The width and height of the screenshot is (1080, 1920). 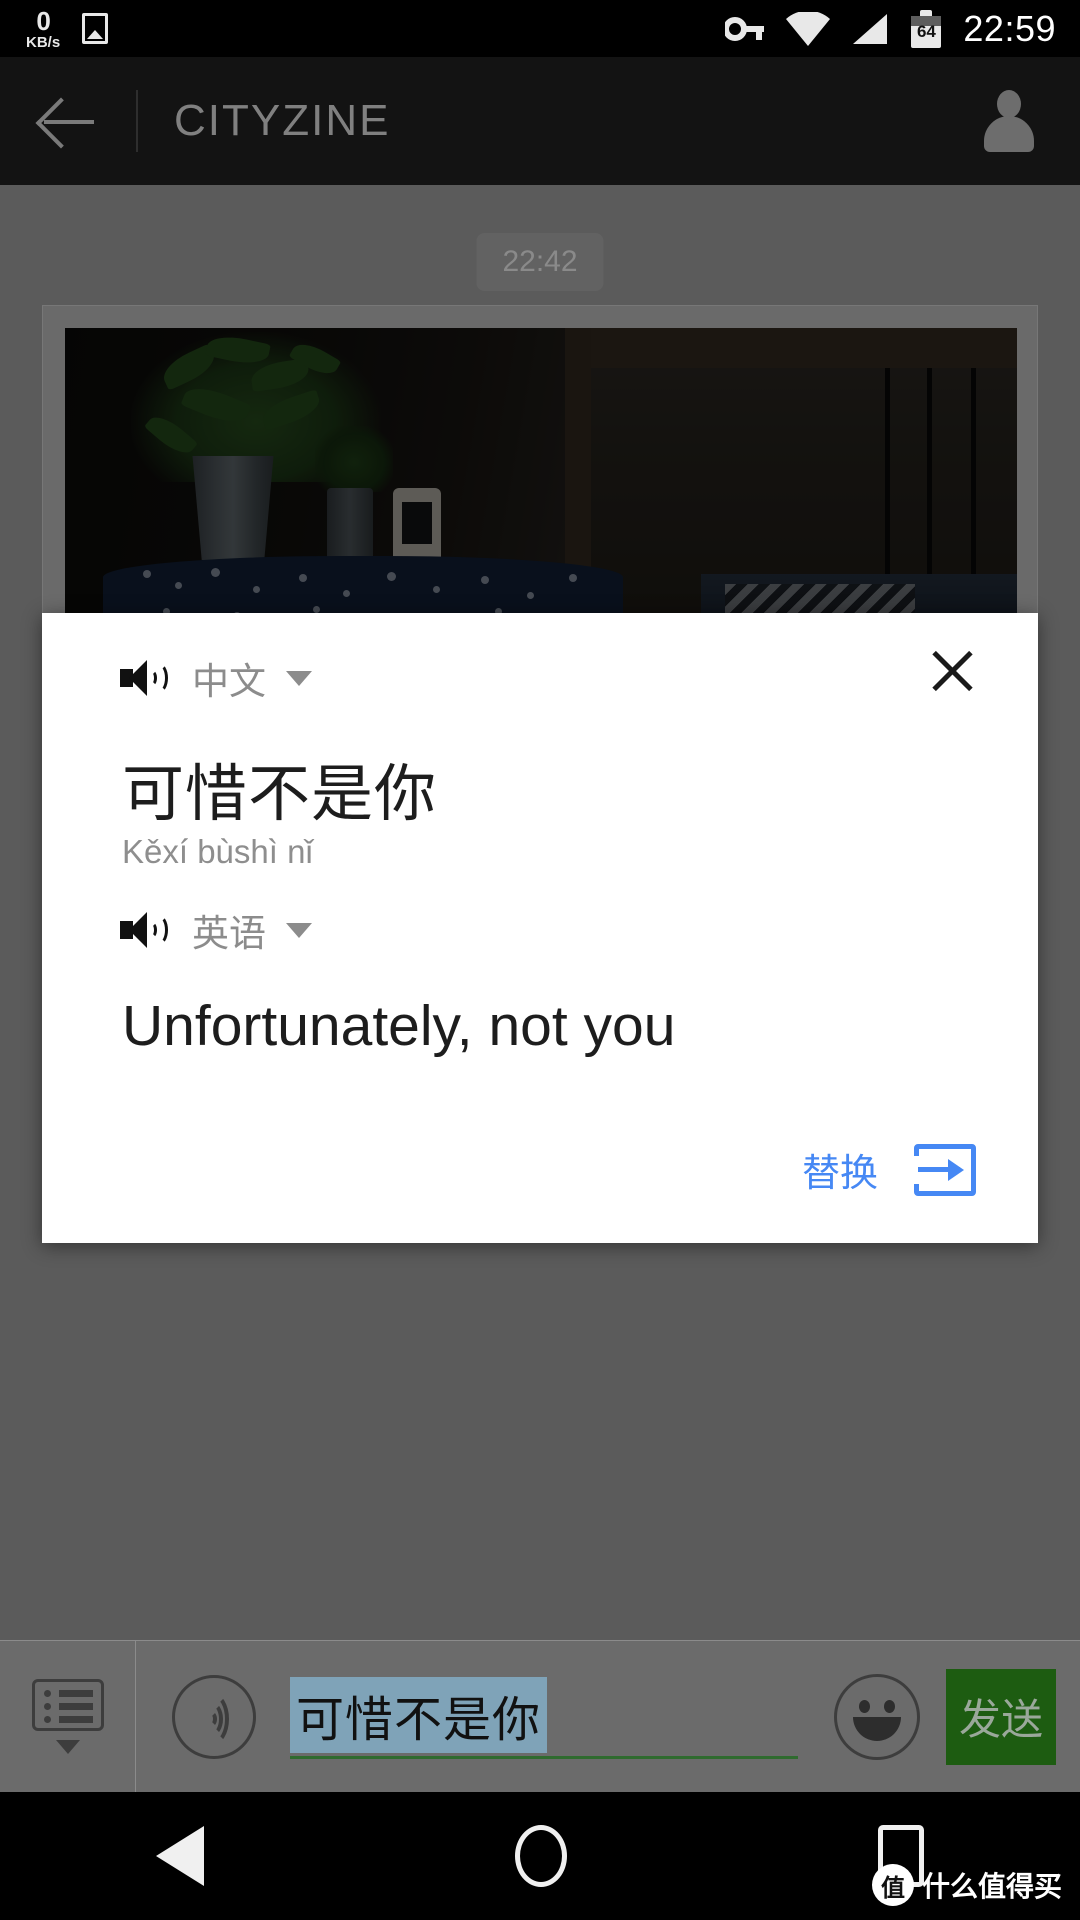 I want to click on source-language-row: 中文, so click(x=216, y=678).